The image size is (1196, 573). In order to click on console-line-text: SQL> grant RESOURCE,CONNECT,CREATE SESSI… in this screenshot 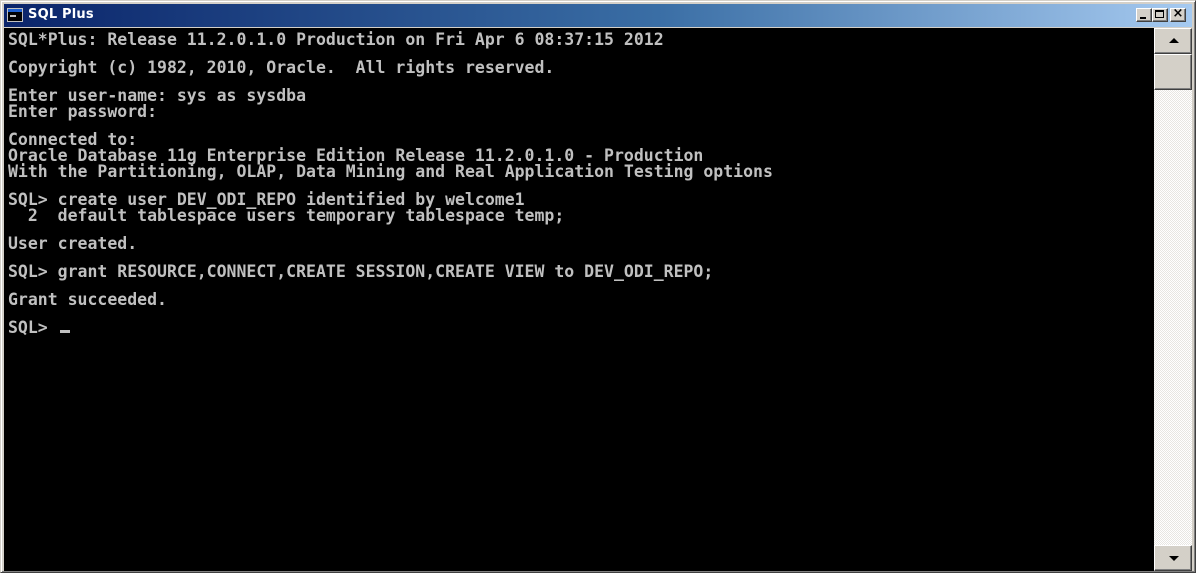, I will do `click(361, 271)`.